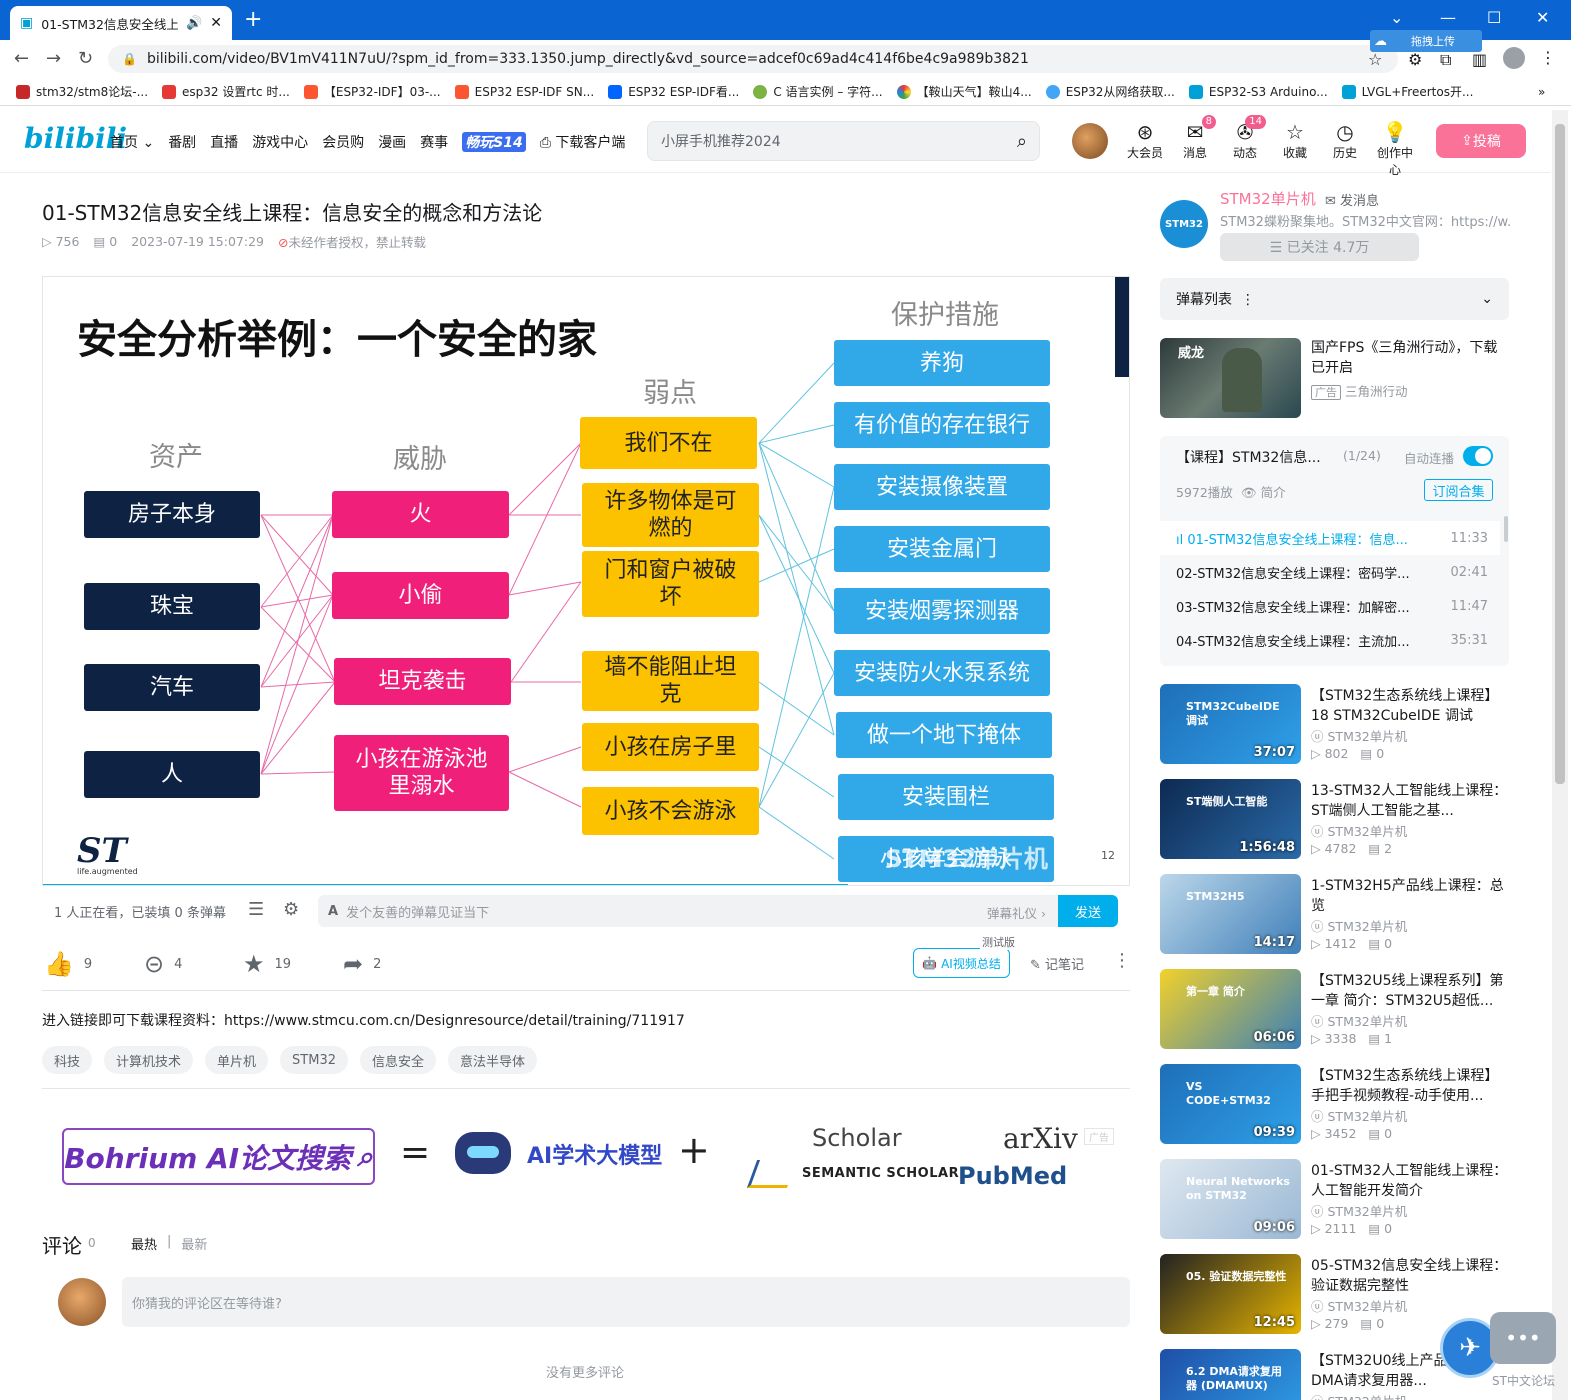 This screenshot has height=1400, width=1571. What do you see at coordinates (1458, 490) in the screenshot?
I see `subscribe-collection-button: 订阅合集` at bounding box center [1458, 490].